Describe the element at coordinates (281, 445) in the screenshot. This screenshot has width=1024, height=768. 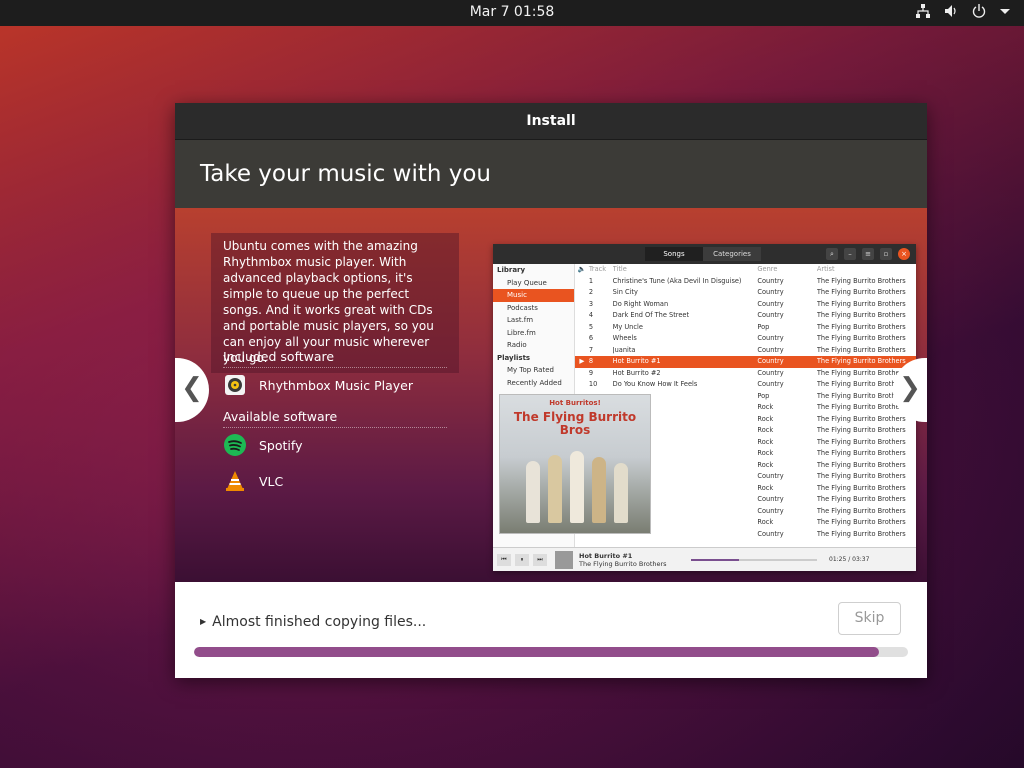
I see `software-name: Spotify` at that location.